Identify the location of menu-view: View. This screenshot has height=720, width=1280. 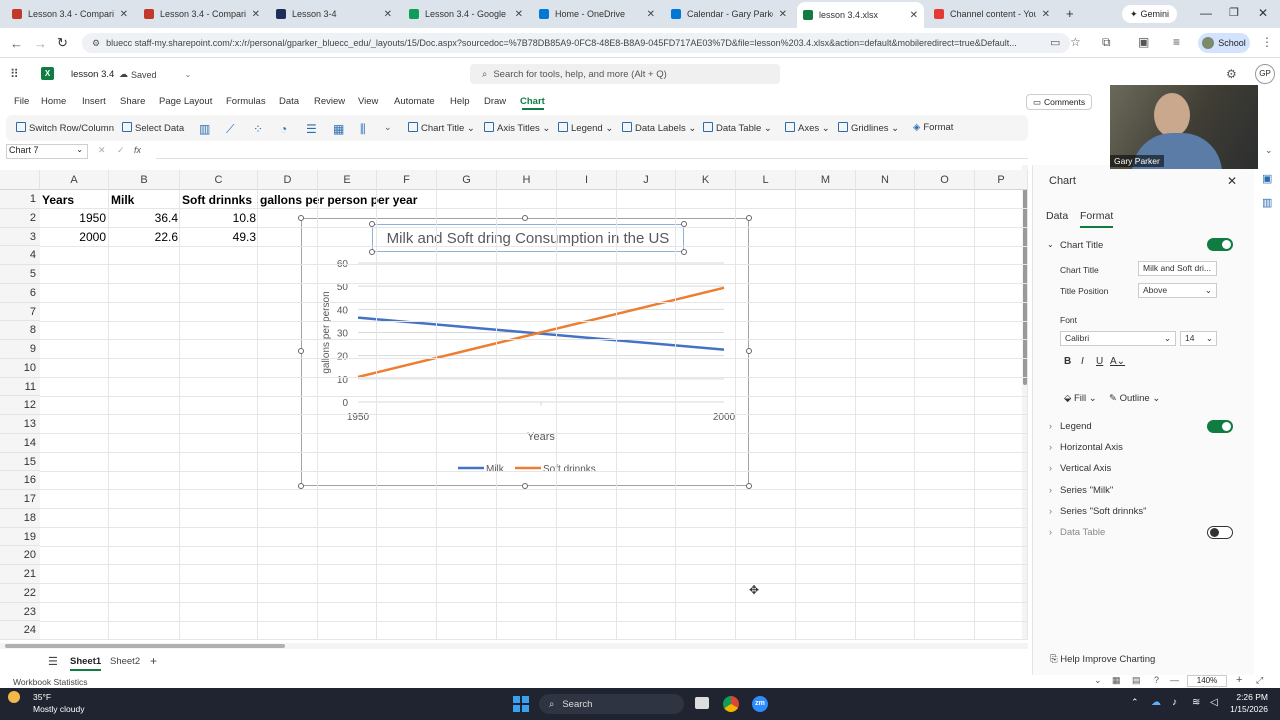
(368, 101).